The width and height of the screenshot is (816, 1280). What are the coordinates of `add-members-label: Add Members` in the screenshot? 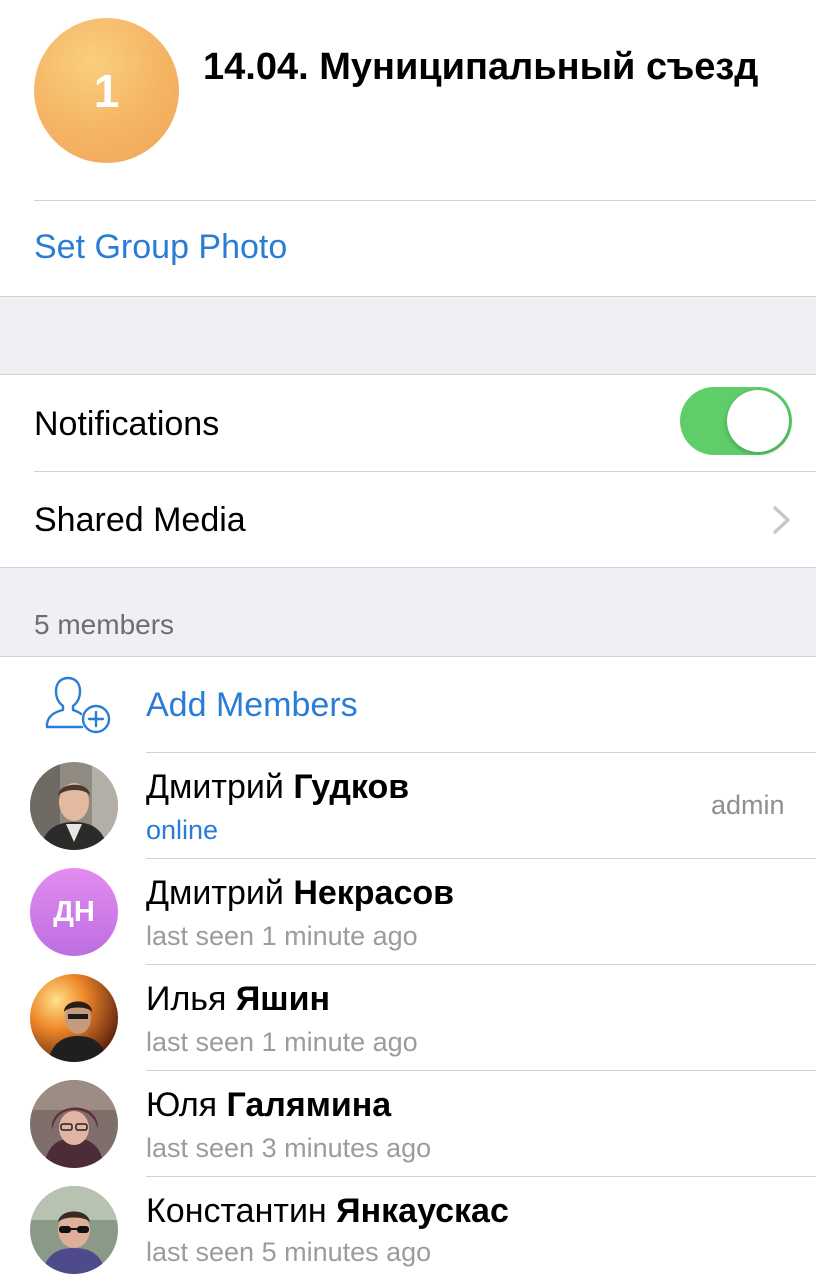 It's located at (252, 705).